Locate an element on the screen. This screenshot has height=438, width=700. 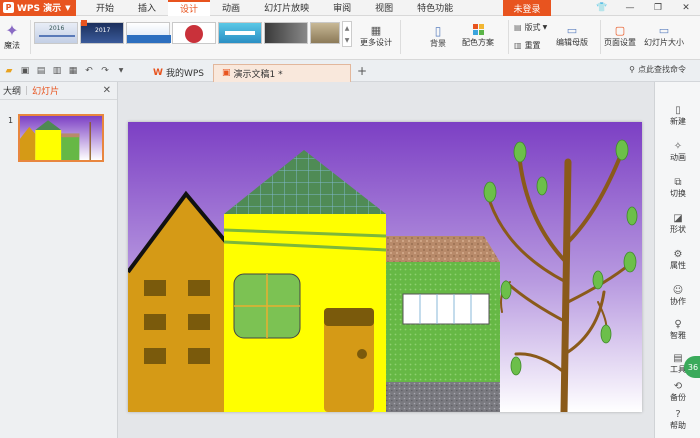
edit-master-label: 编辑母版 is located at coordinates (572, 42).